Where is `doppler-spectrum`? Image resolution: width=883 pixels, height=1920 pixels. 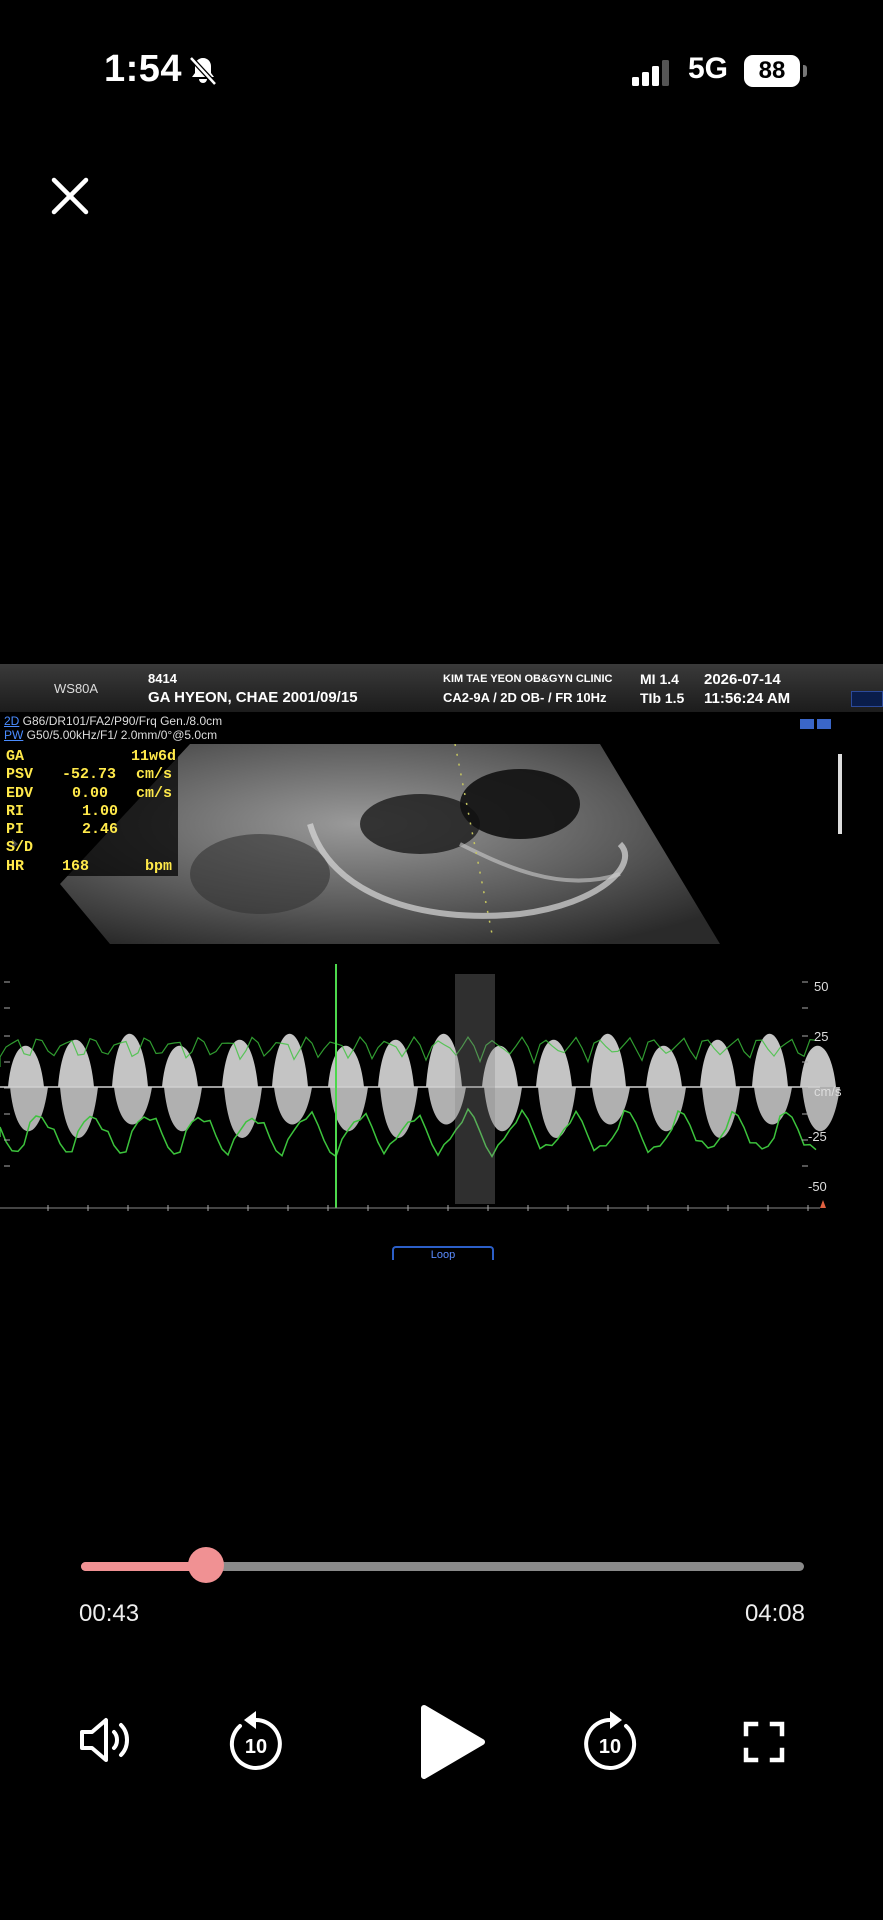 doppler-spectrum is located at coordinates (420, 1087).